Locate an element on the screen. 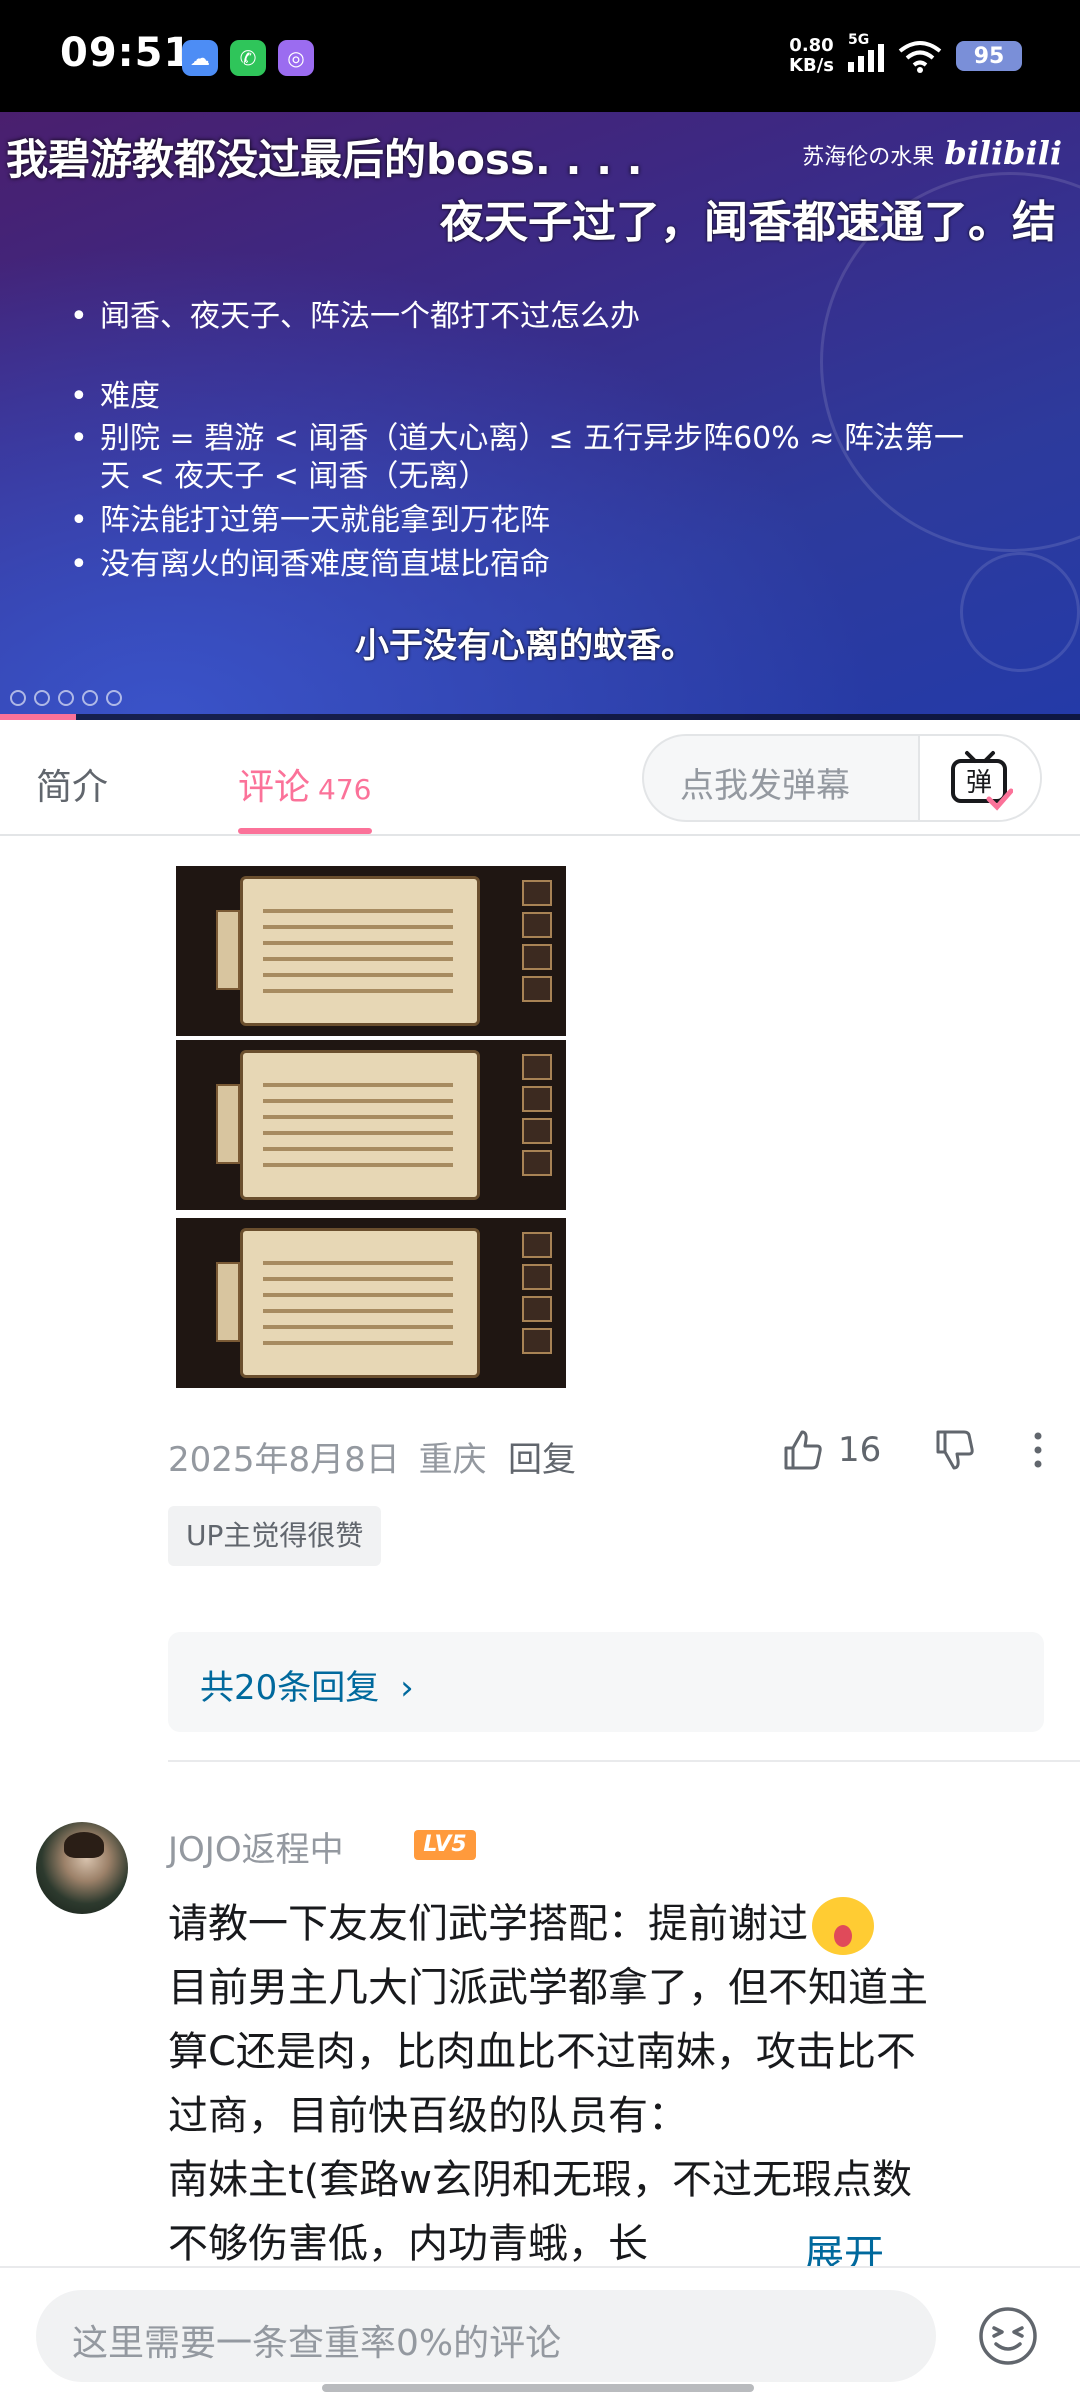 The height and width of the screenshot is (2400, 1080). net-speed: 0.80 KB/s is located at coordinates (811, 56).